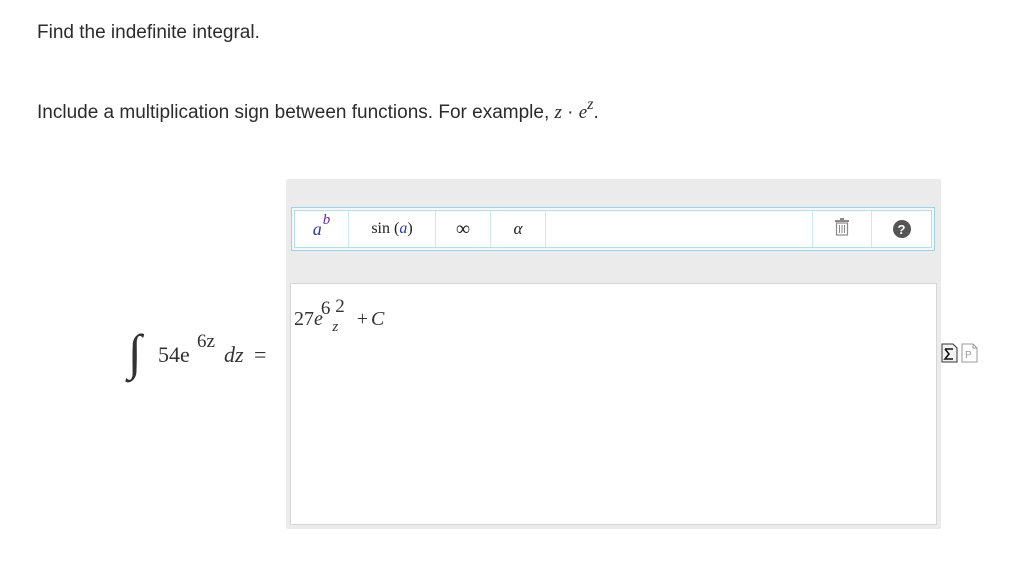 This screenshot has width=1024, height=567. I want to click on sin-argument: a, so click(403, 228).